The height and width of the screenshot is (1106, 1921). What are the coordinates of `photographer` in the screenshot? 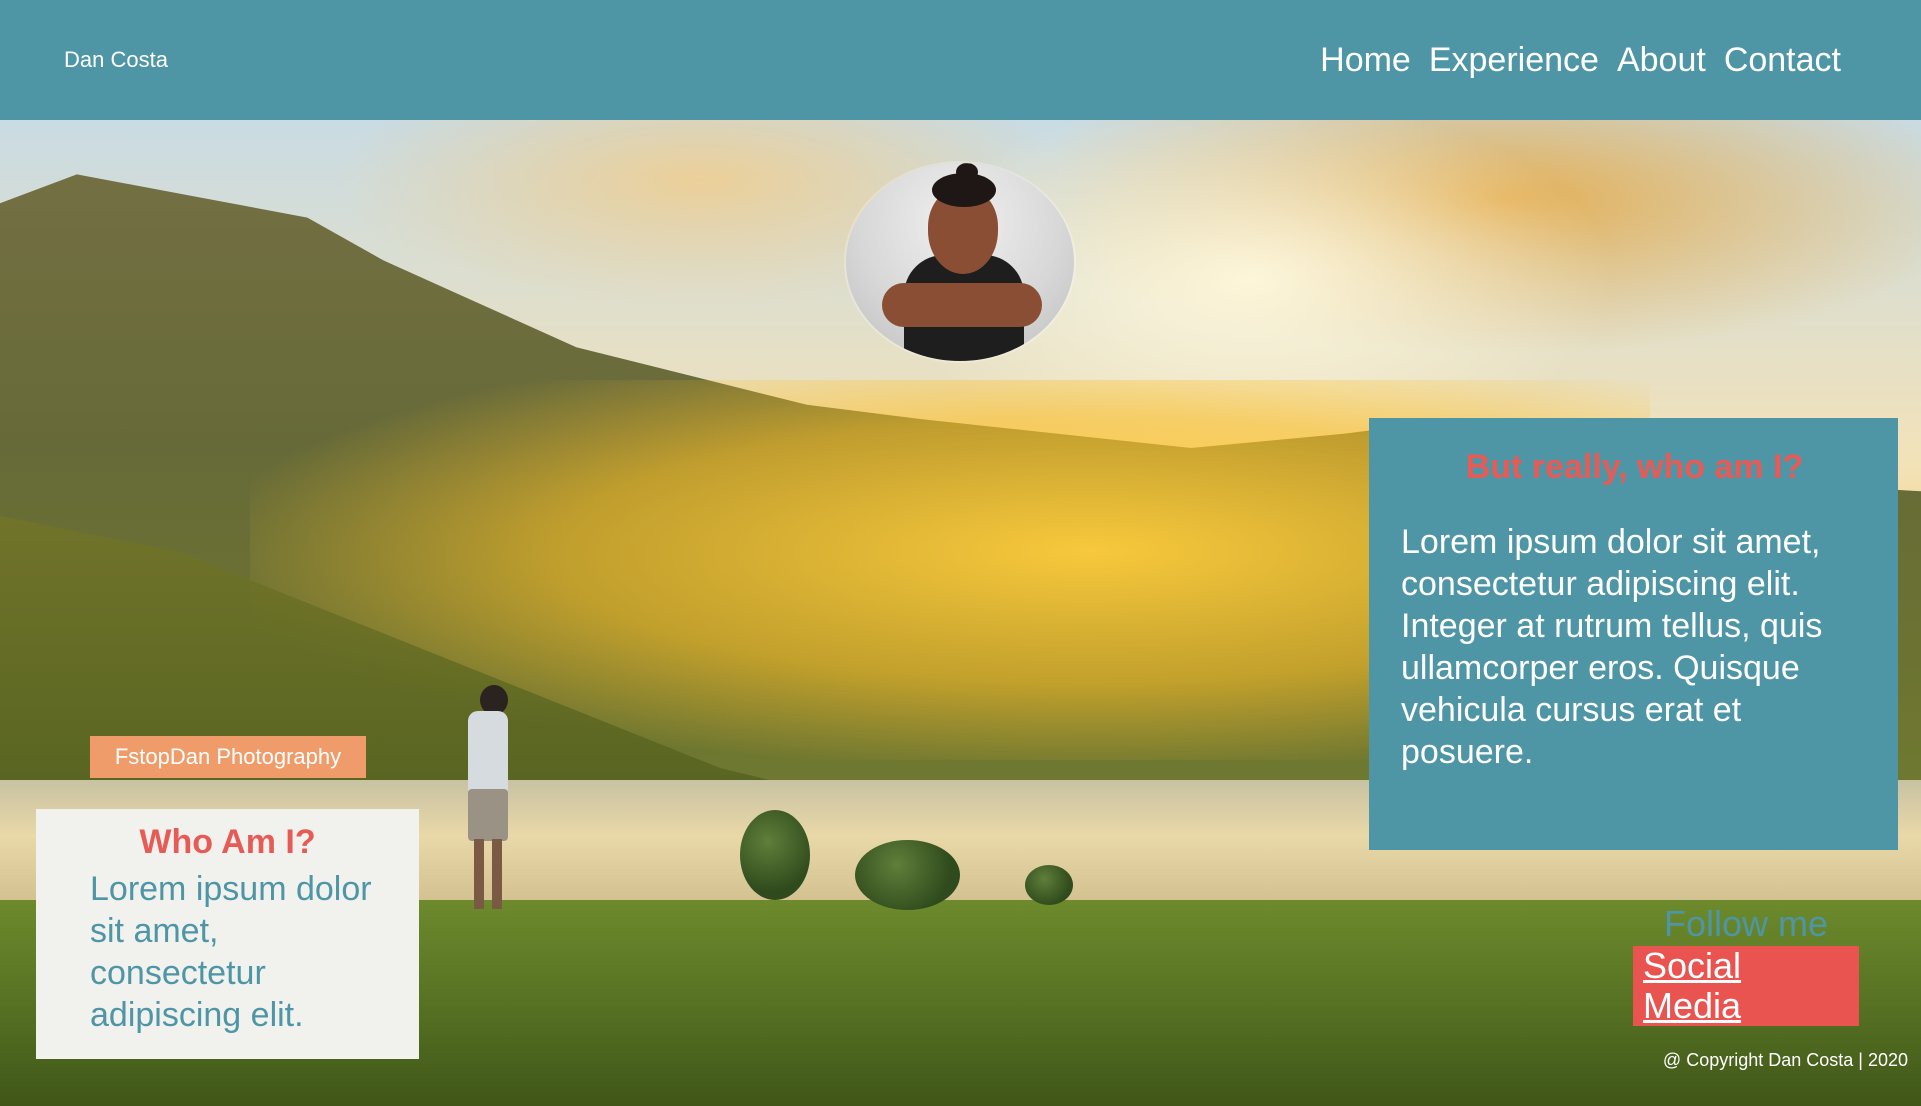 It's located at (488, 800).